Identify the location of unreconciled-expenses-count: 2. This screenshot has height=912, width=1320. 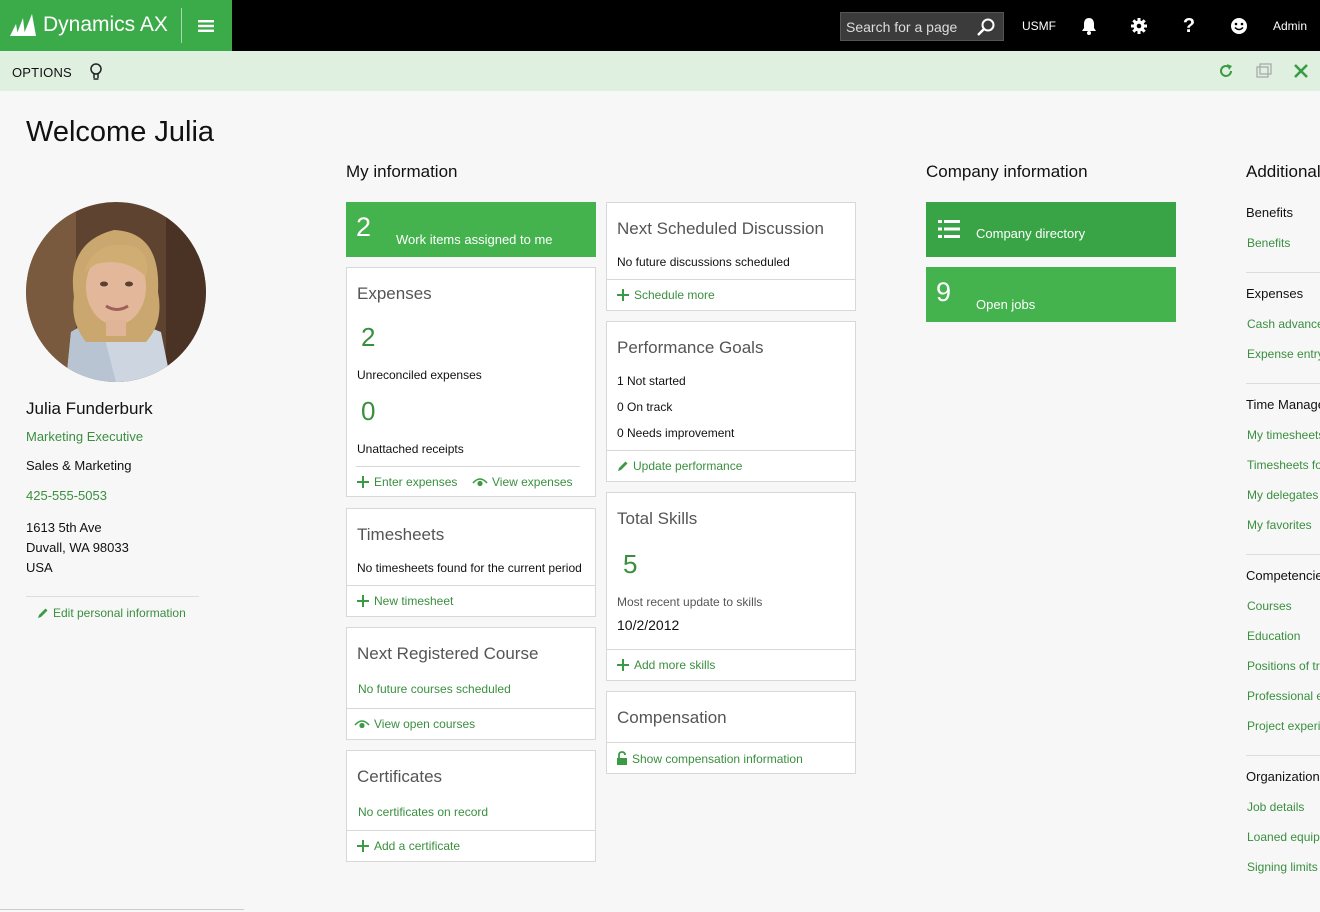
(368, 337).